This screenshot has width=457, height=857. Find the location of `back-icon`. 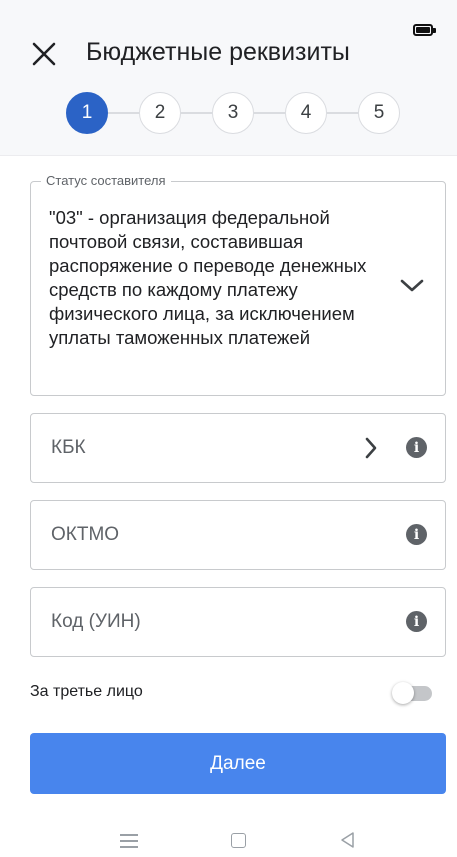

back-icon is located at coordinates (348, 840).